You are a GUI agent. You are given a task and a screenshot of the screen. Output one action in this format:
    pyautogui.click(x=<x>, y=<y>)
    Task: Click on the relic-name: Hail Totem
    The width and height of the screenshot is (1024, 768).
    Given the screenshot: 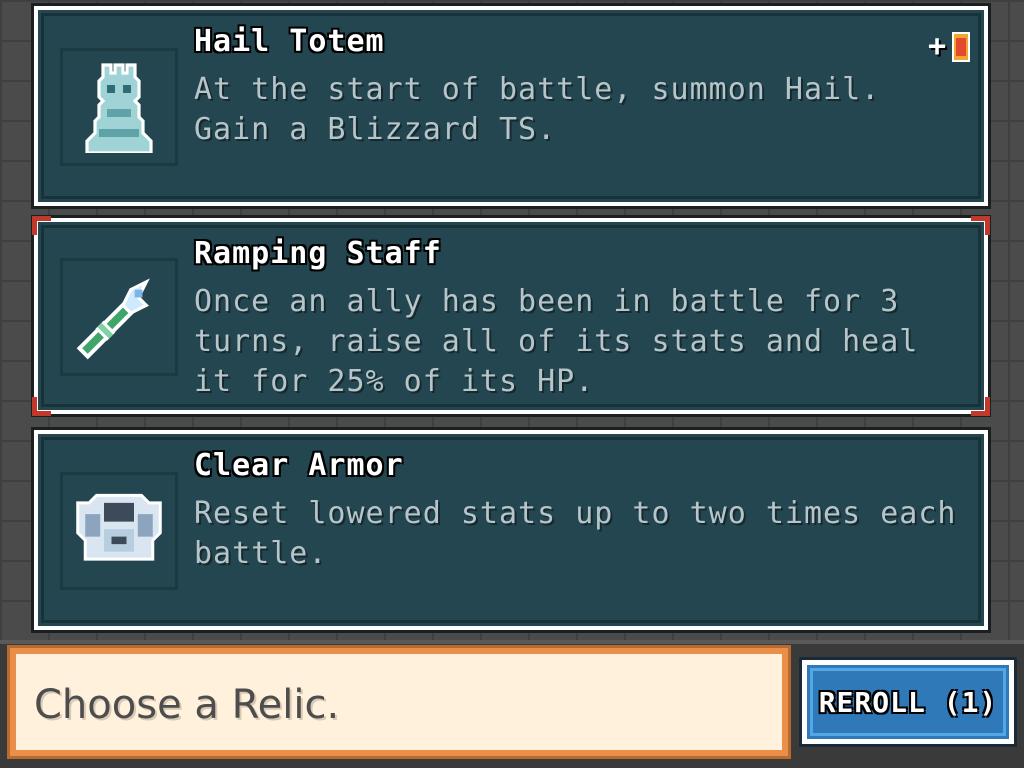 What is the action you would take?
    pyautogui.click(x=289, y=41)
    